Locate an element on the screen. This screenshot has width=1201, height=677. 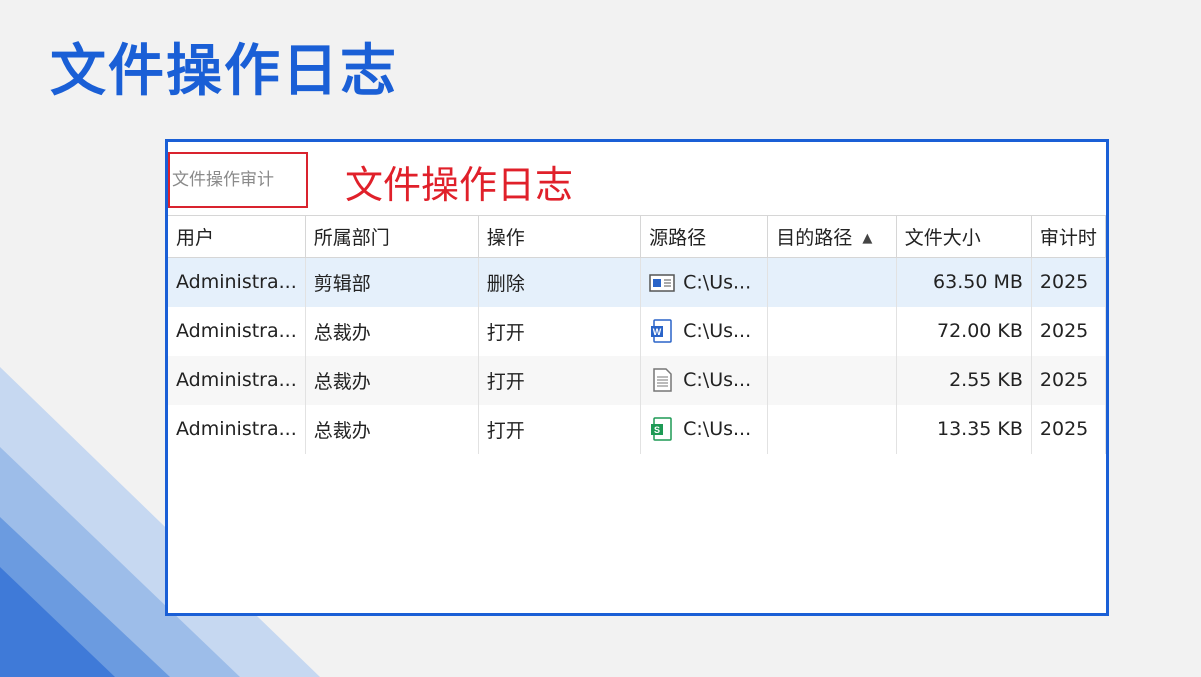
sort-ascending-icon: ▲ is located at coordinates (867, 238).